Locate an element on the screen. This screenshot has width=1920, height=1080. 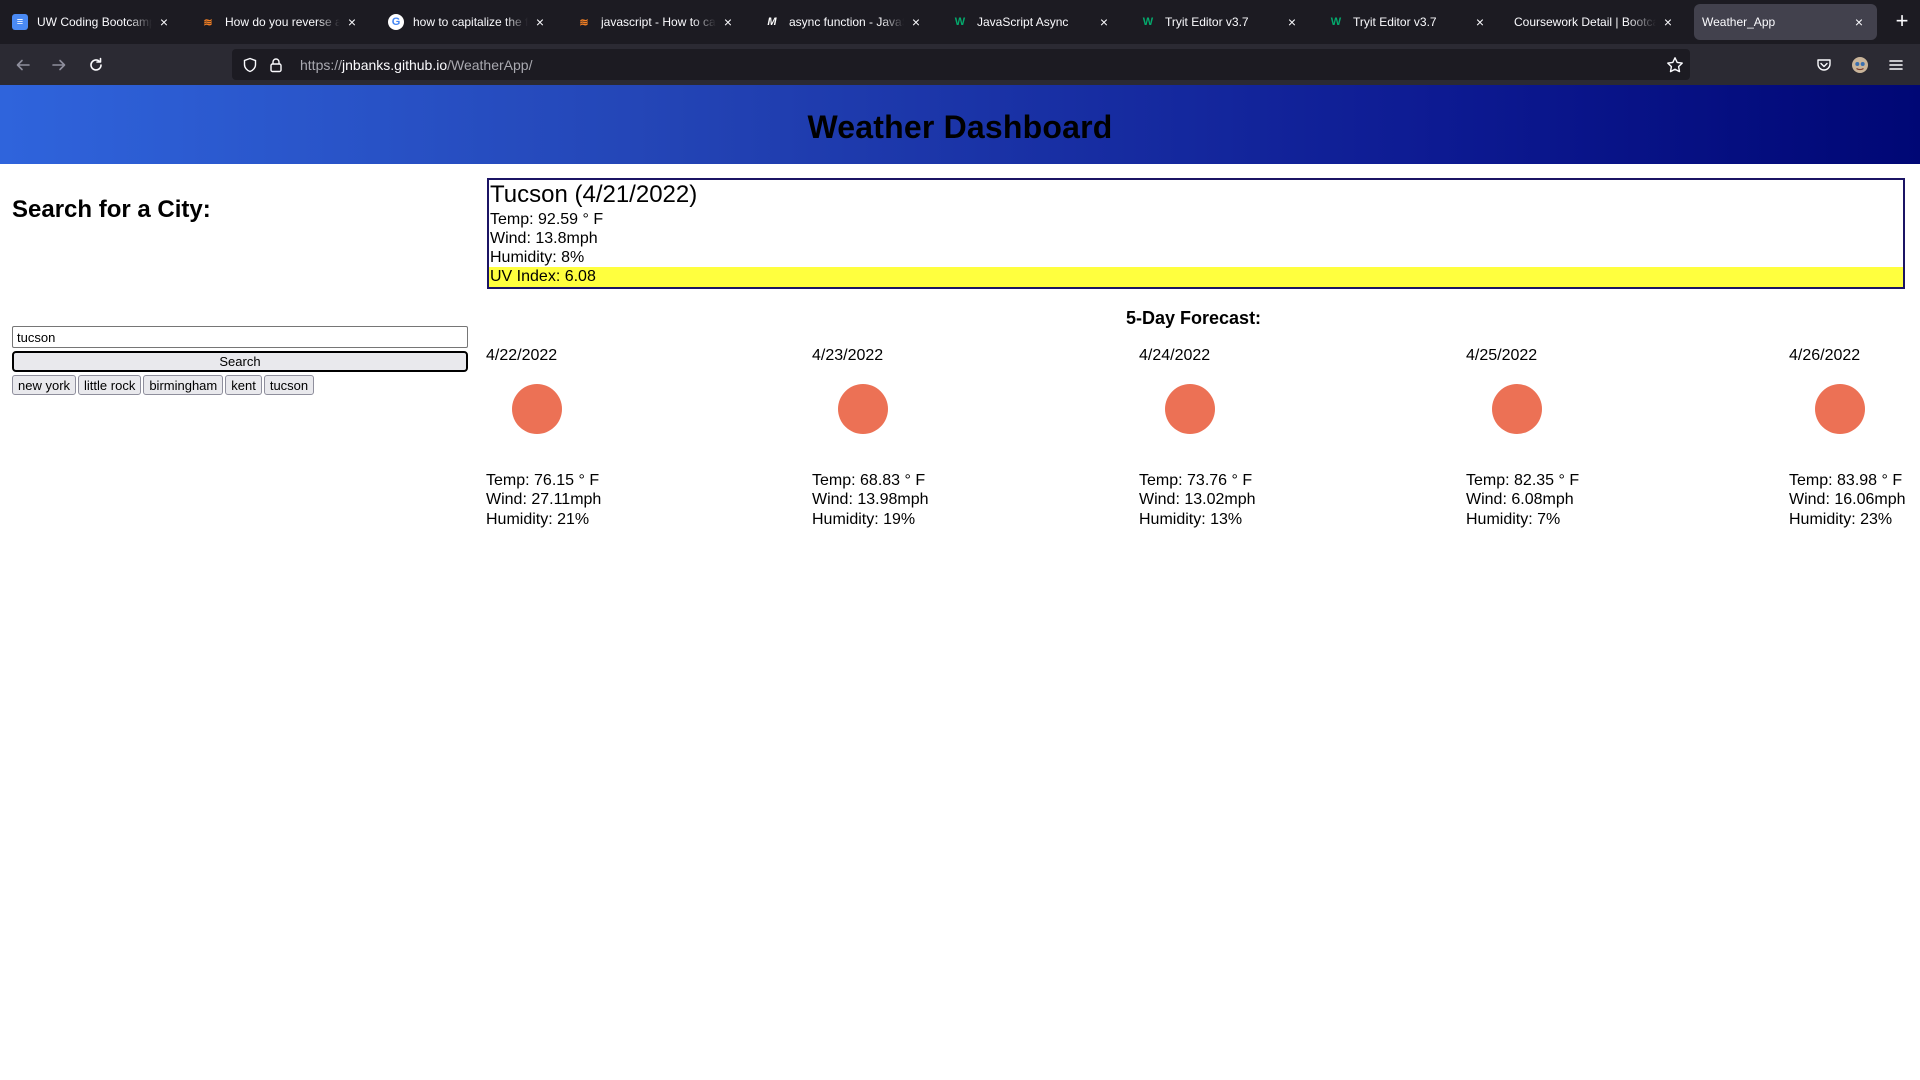
forecast-temp: Temp: 82.35 ° F is located at coordinates (1523, 480).